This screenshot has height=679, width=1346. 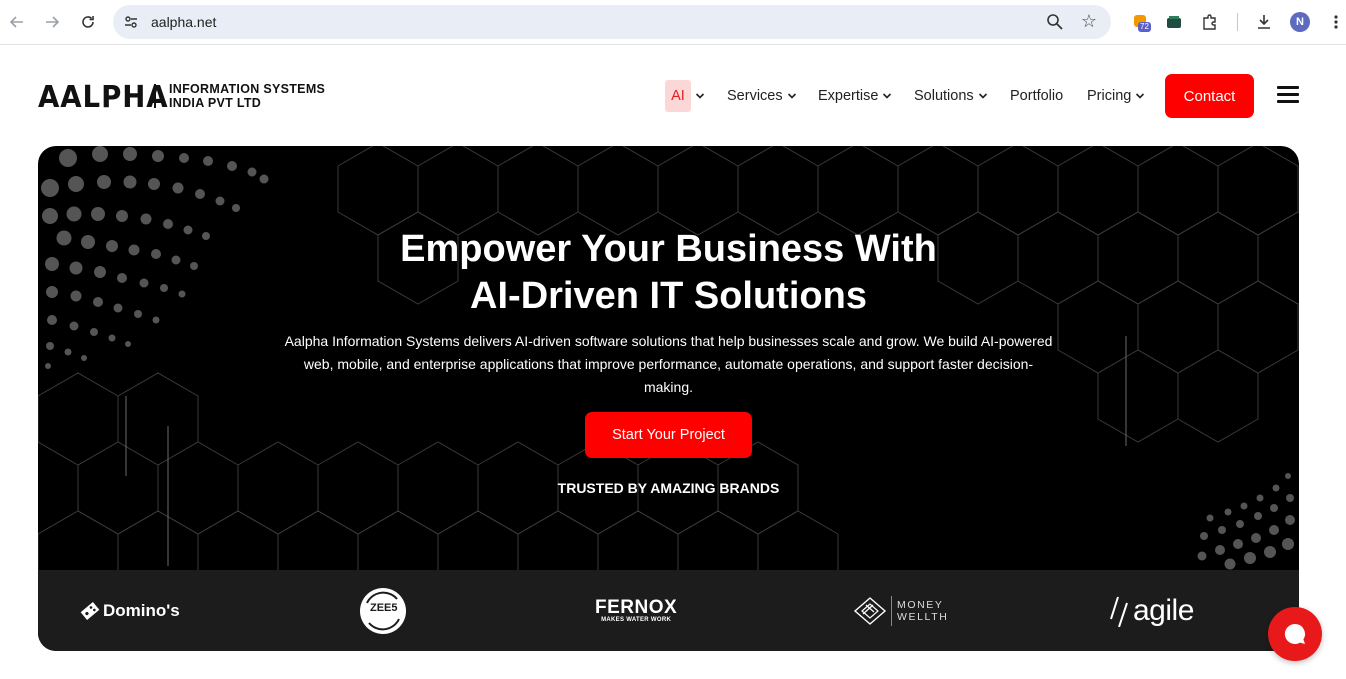 I want to click on brand-agile: agile, so click(x=1151, y=610).